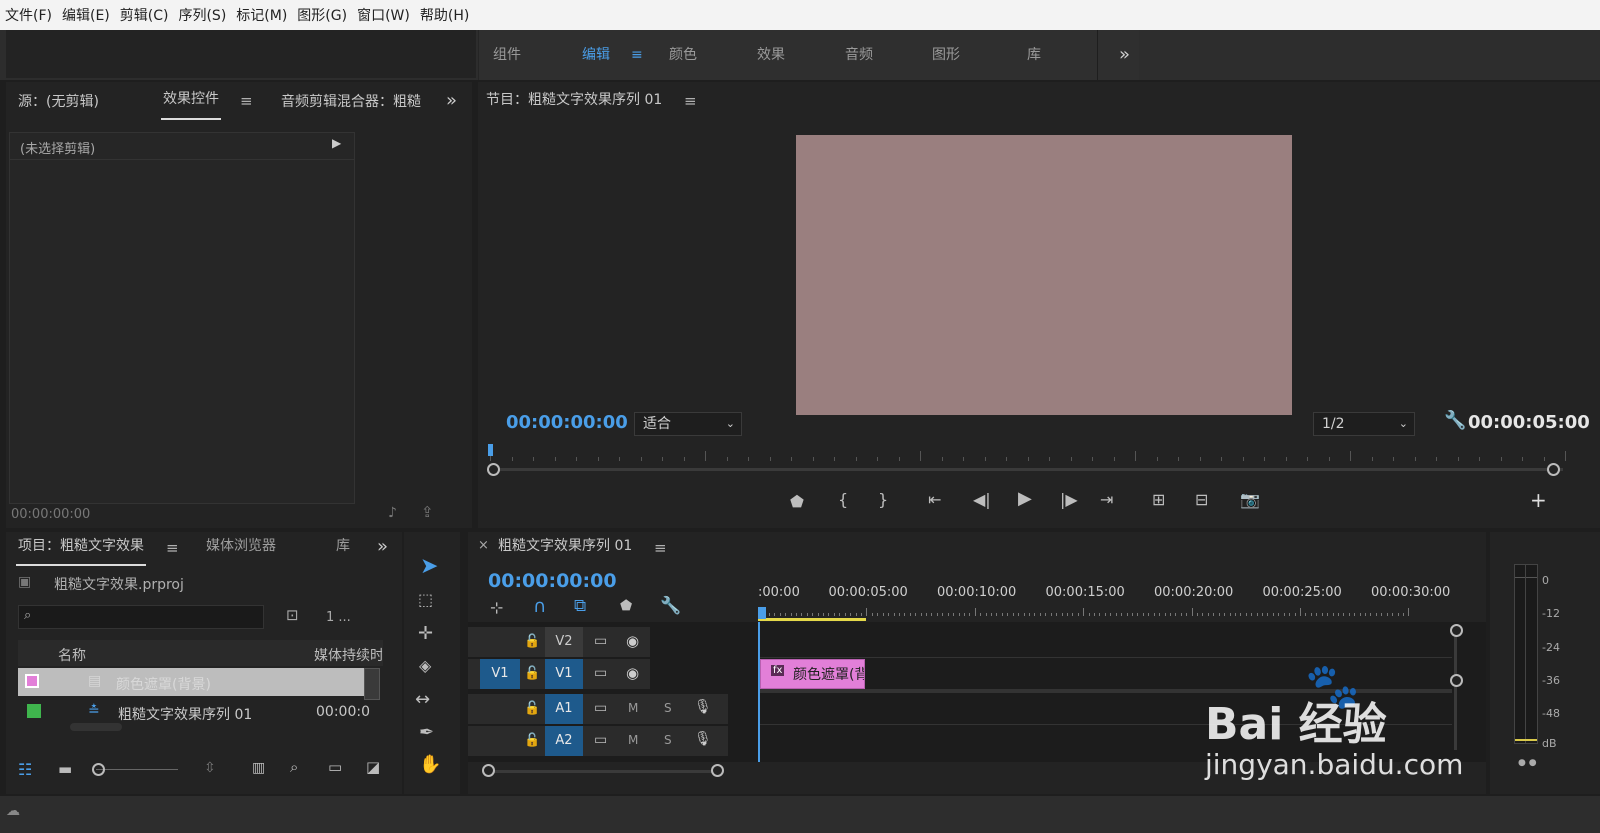 The width and height of the screenshot is (1600, 833). What do you see at coordinates (425, 633) in the screenshot?
I see `ripple-edit-tool-icon: ✛` at bounding box center [425, 633].